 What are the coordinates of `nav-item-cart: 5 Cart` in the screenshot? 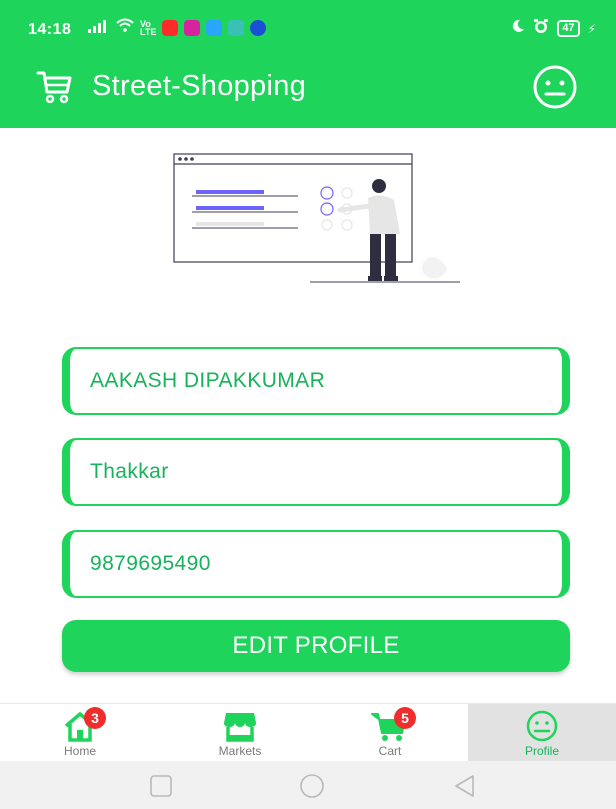 It's located at (390, 733).